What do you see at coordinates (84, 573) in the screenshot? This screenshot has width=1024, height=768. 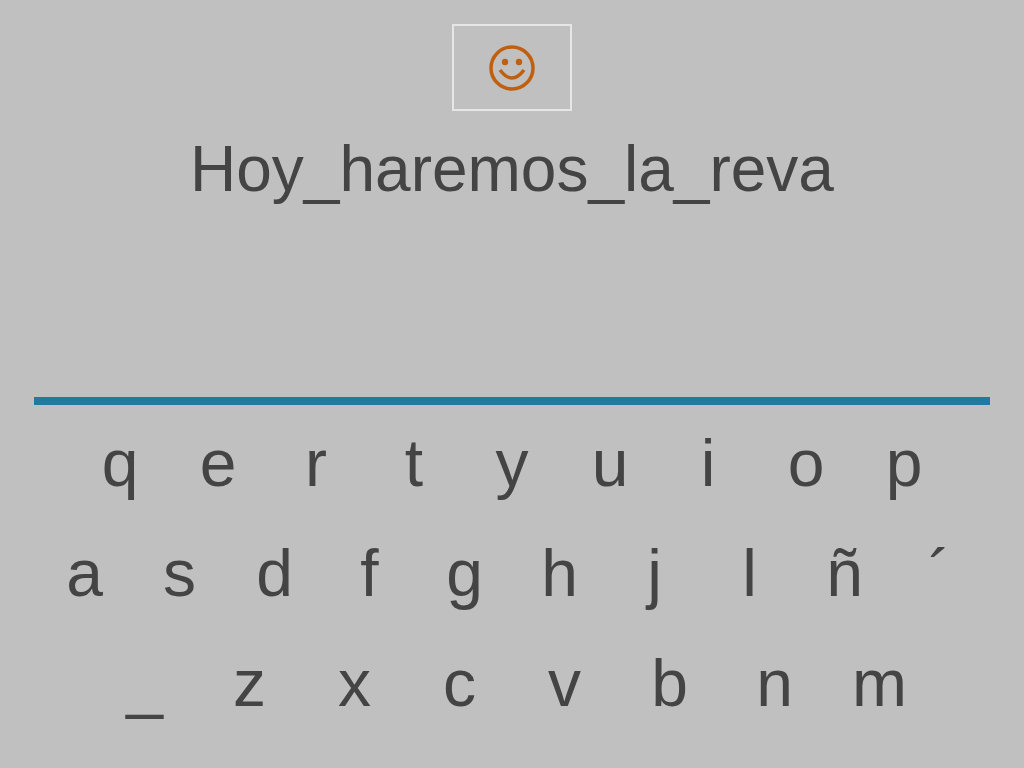 I see `letter-key: a` at bounding box center [84, 573].